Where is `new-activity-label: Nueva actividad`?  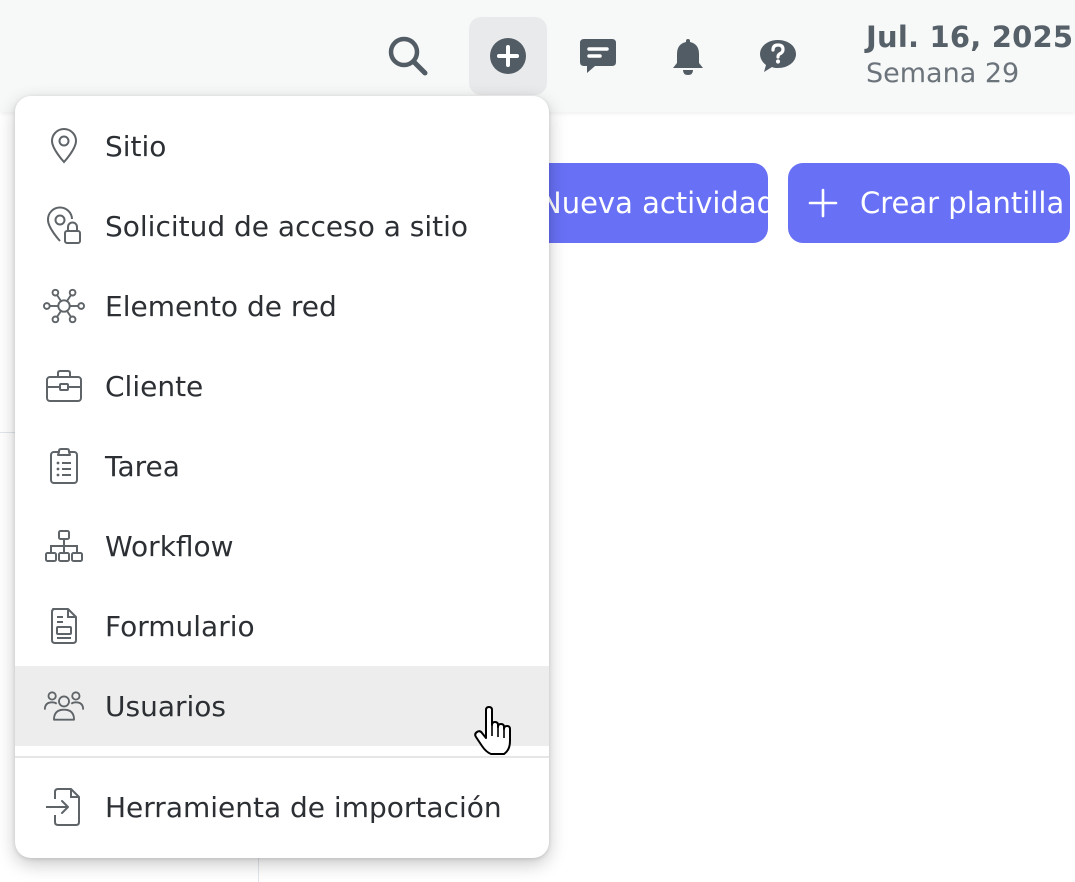 new-activity-label: Nueva actividad is located at coordinates (654, 203).